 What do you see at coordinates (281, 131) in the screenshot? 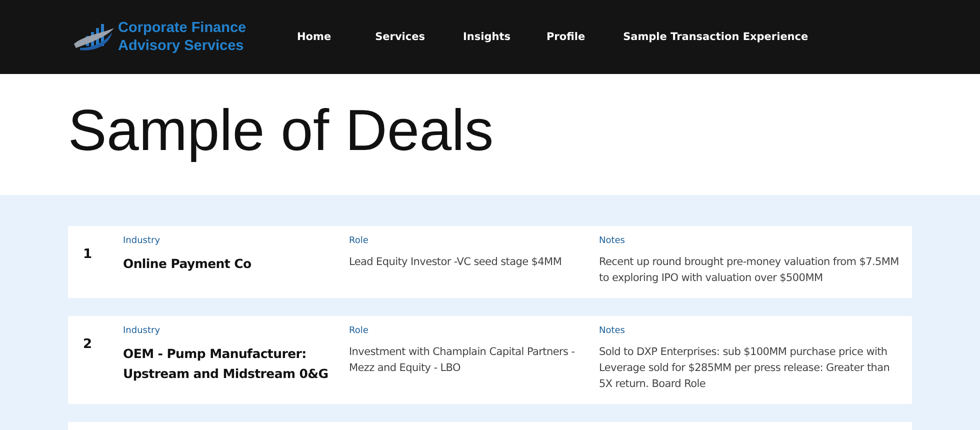
I see `page-title: Sample of Deals` at bounding box center [281, 131].